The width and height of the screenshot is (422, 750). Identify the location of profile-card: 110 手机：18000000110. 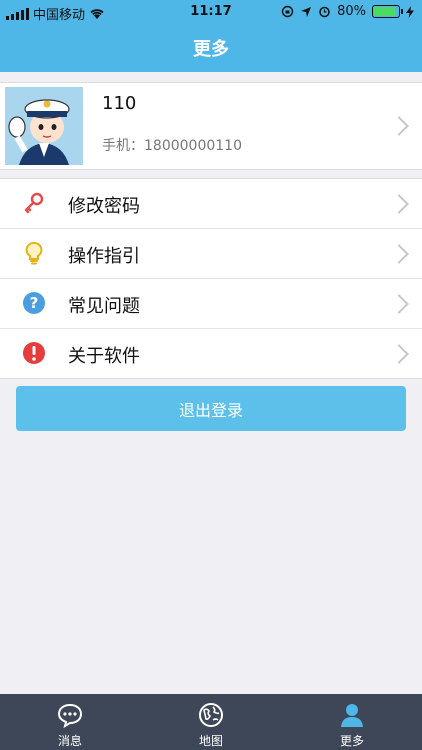
(211, 126).